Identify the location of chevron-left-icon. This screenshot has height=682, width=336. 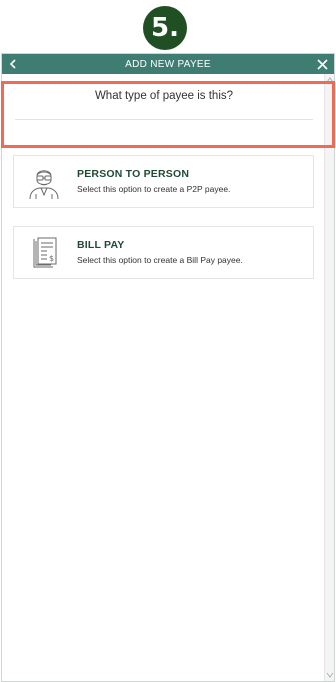
(12, 64).